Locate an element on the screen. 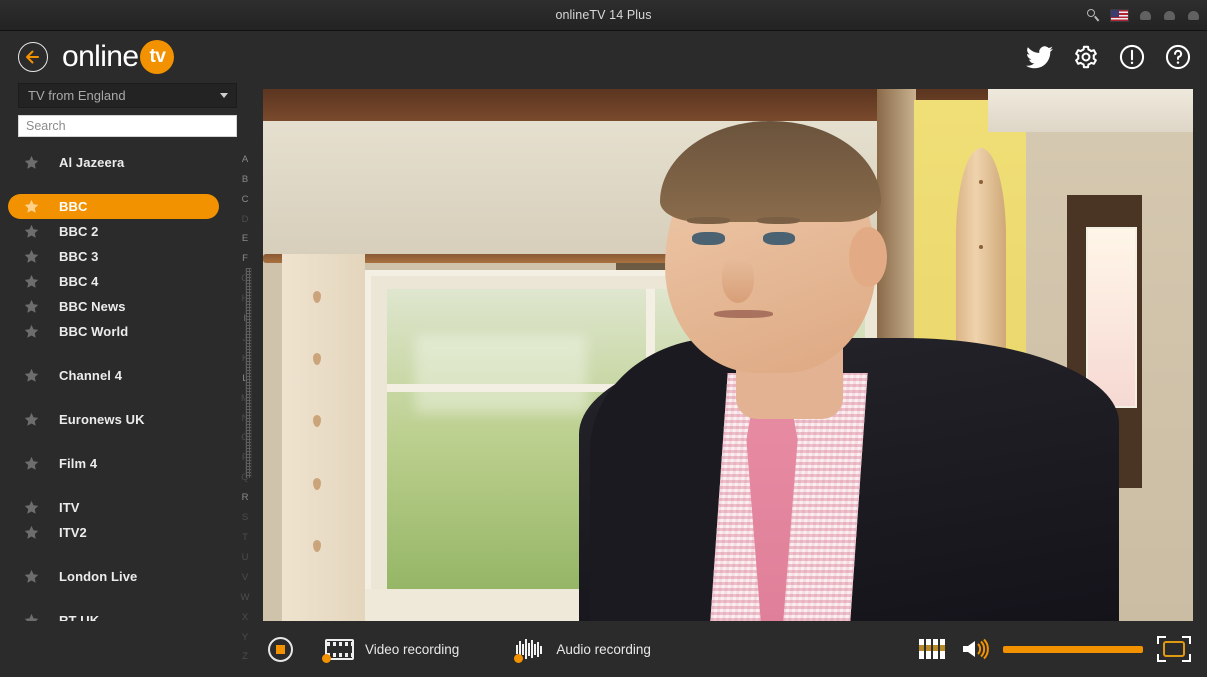 The height and width of the screenshot is (677, 1207). alphabet-index-letter: S is located at coordinates (245, 518).